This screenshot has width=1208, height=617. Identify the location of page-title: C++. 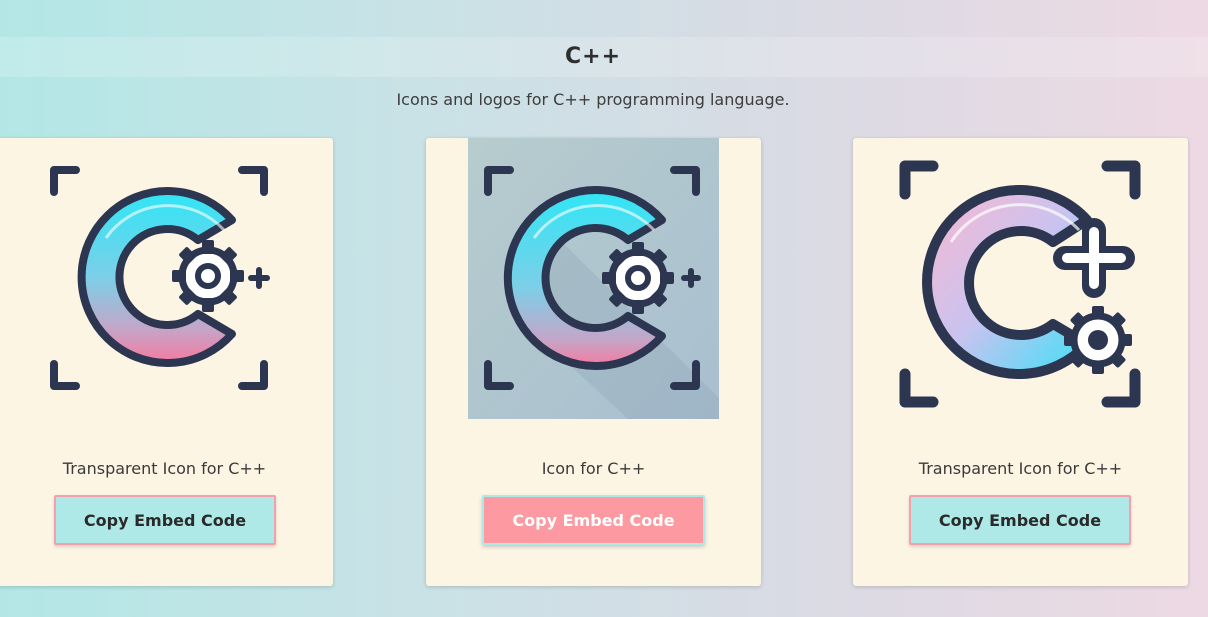
(592, 56).